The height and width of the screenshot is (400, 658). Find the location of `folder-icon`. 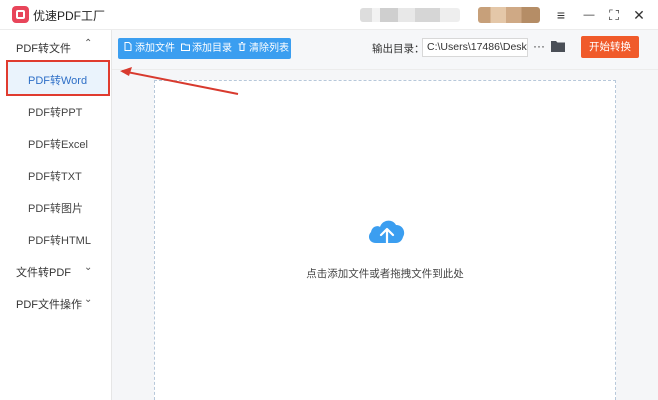

folder-icon is located at coordinates (185, 48).